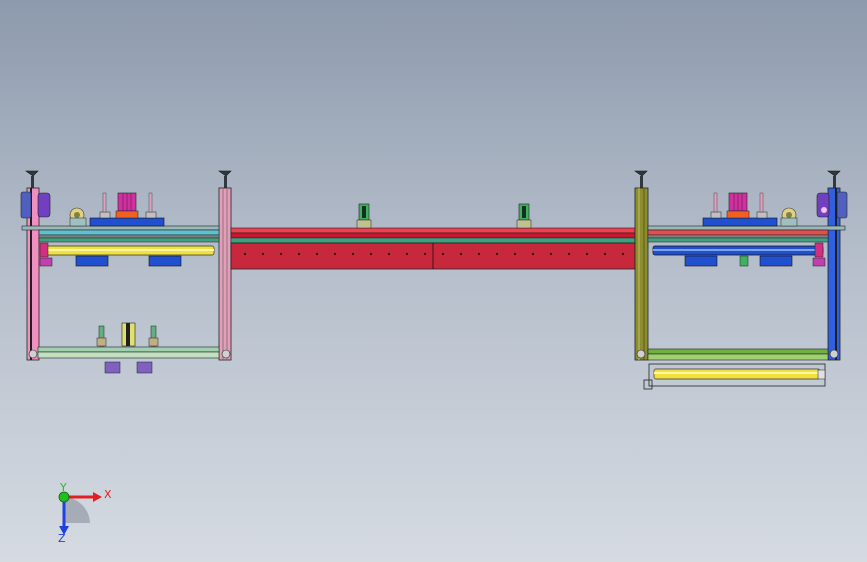  Describe the element at coordinates (641, 179) in the screenshot. I see `right-inner-foot` at that location.